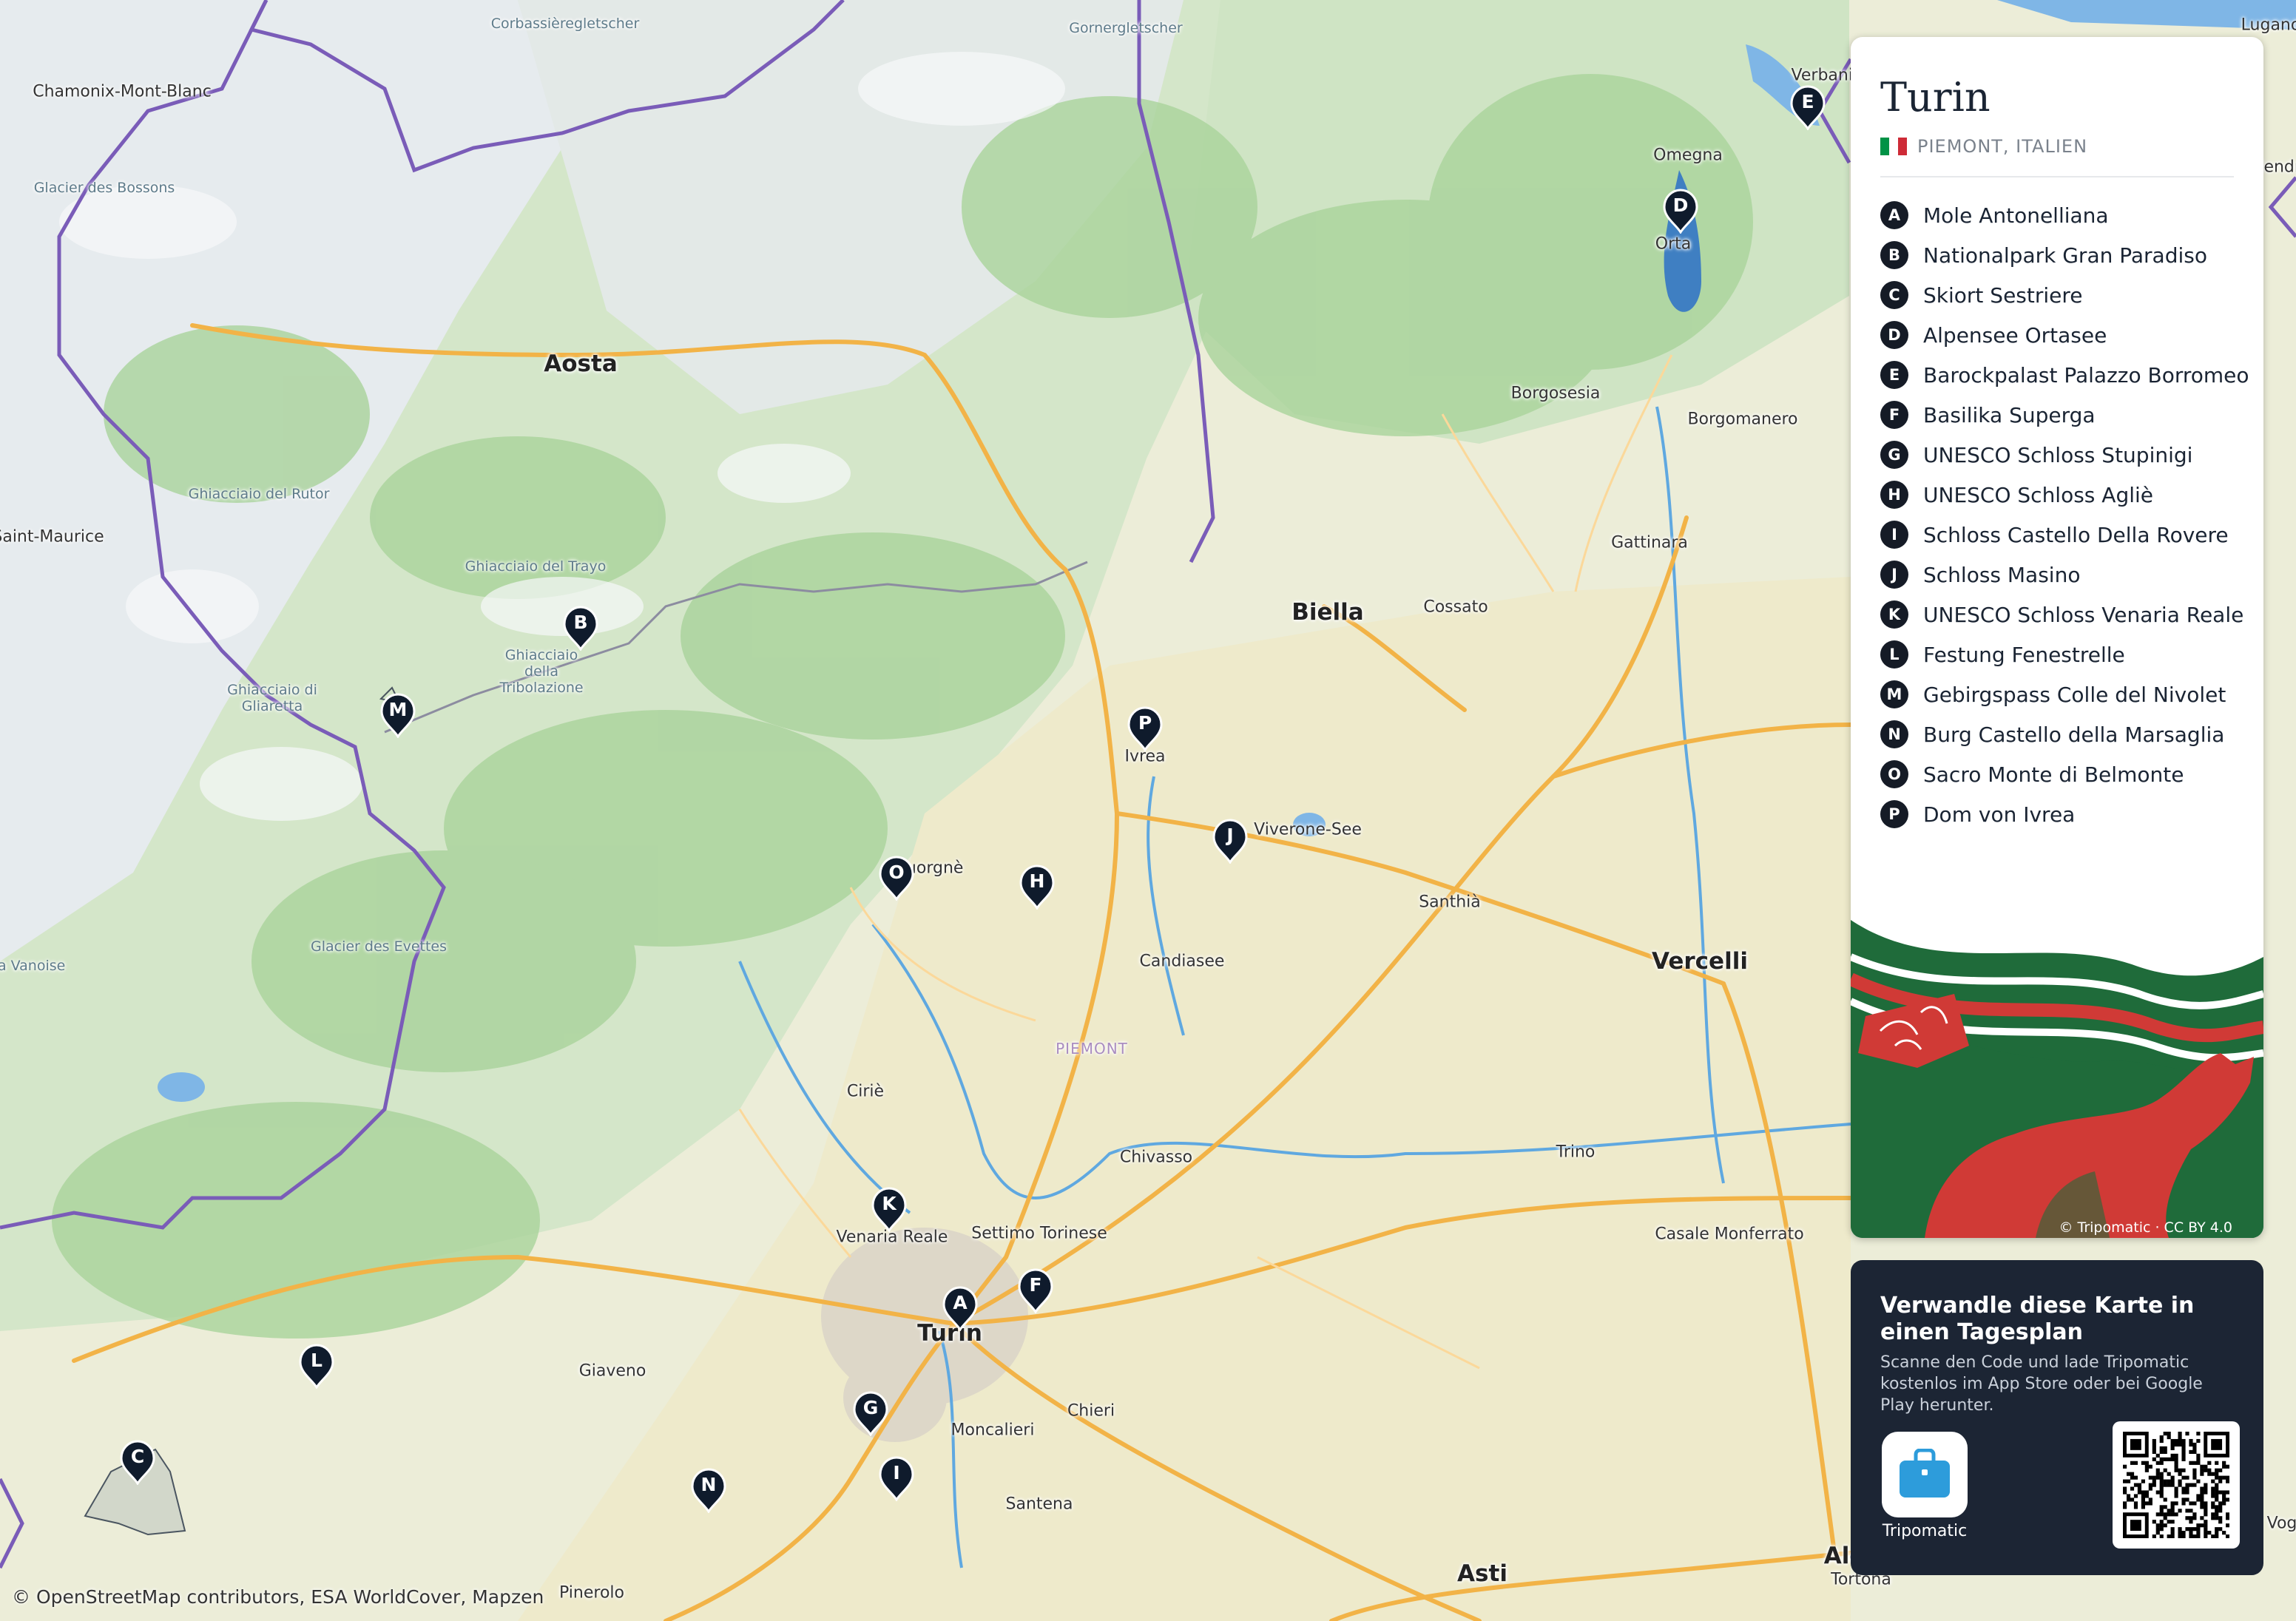  What do you see at coordinates (2016, 216) in the screenshot?
I see `poi-name: Mole Antonelliana` at bounding box center [2016, 216].